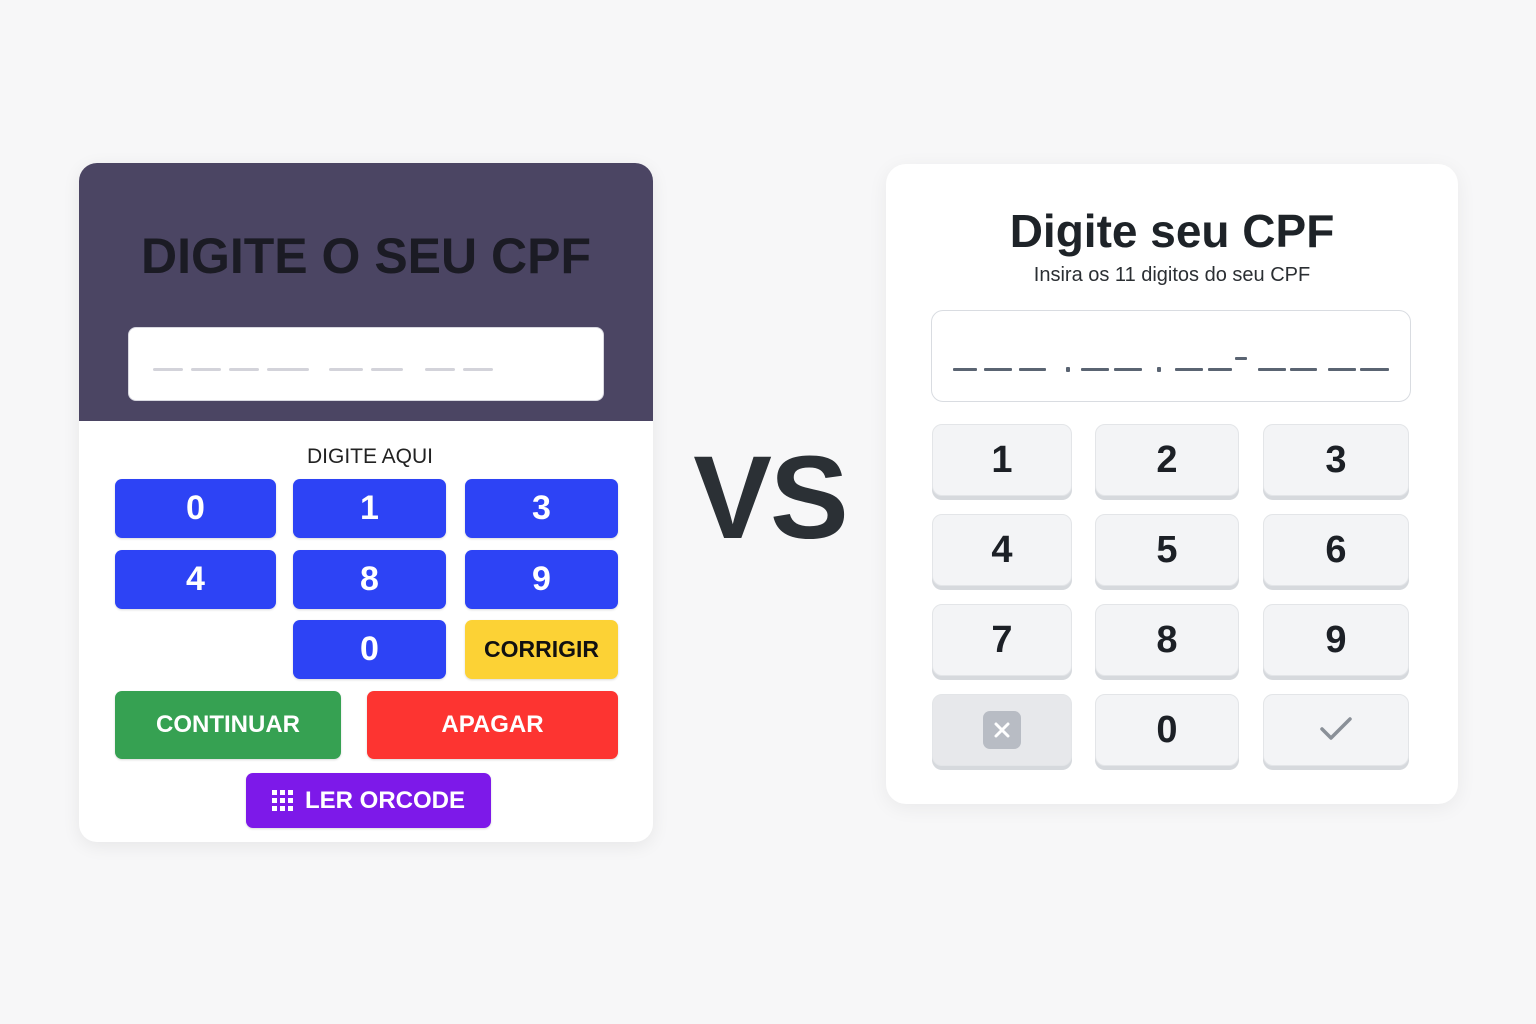  I want to click on digit-button-1: 1, so click(369, 508).